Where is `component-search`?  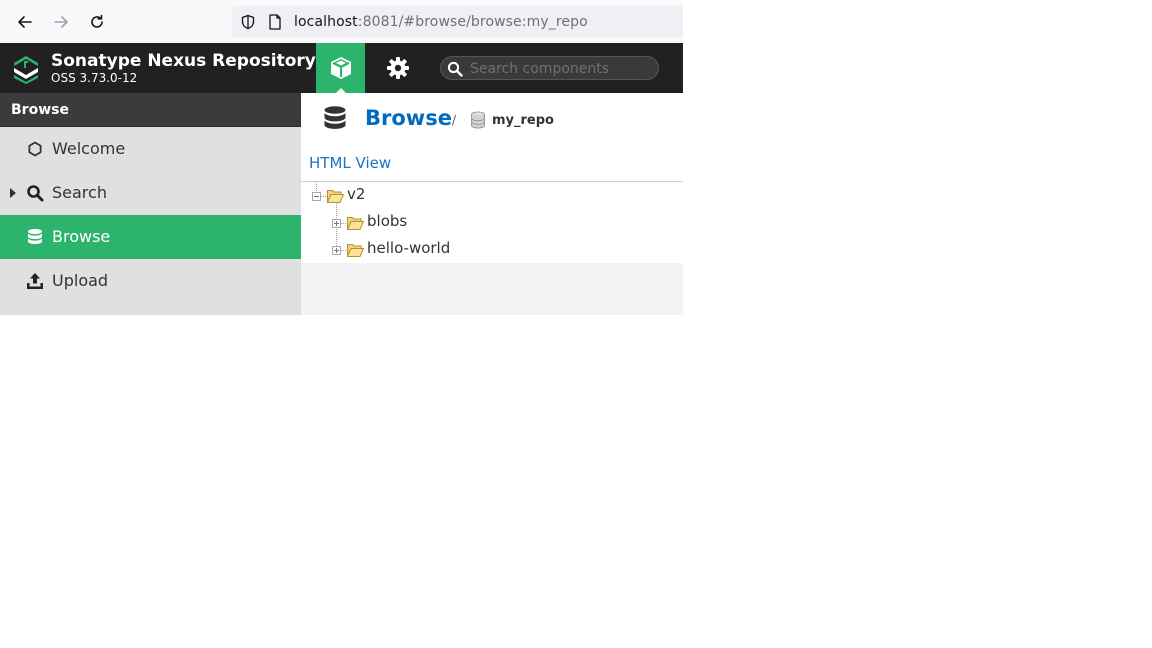 component-search is located at coordinates (549, 68).